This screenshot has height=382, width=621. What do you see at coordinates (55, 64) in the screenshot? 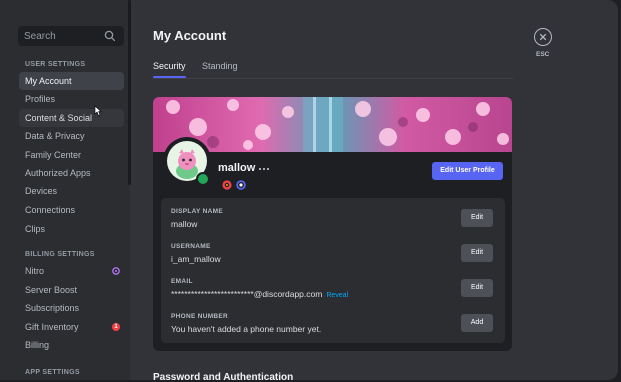
I see `section-header-user-settings: USER SETTINGS` at bounding box center [55, 64].